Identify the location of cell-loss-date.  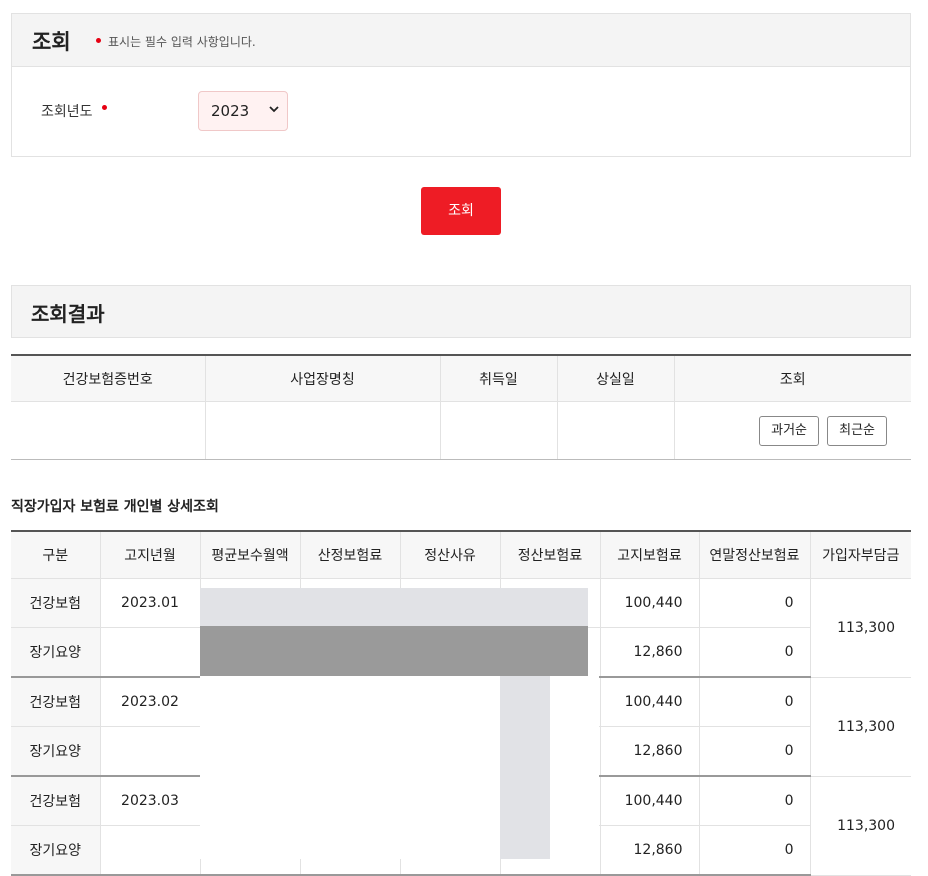
(615, 430).